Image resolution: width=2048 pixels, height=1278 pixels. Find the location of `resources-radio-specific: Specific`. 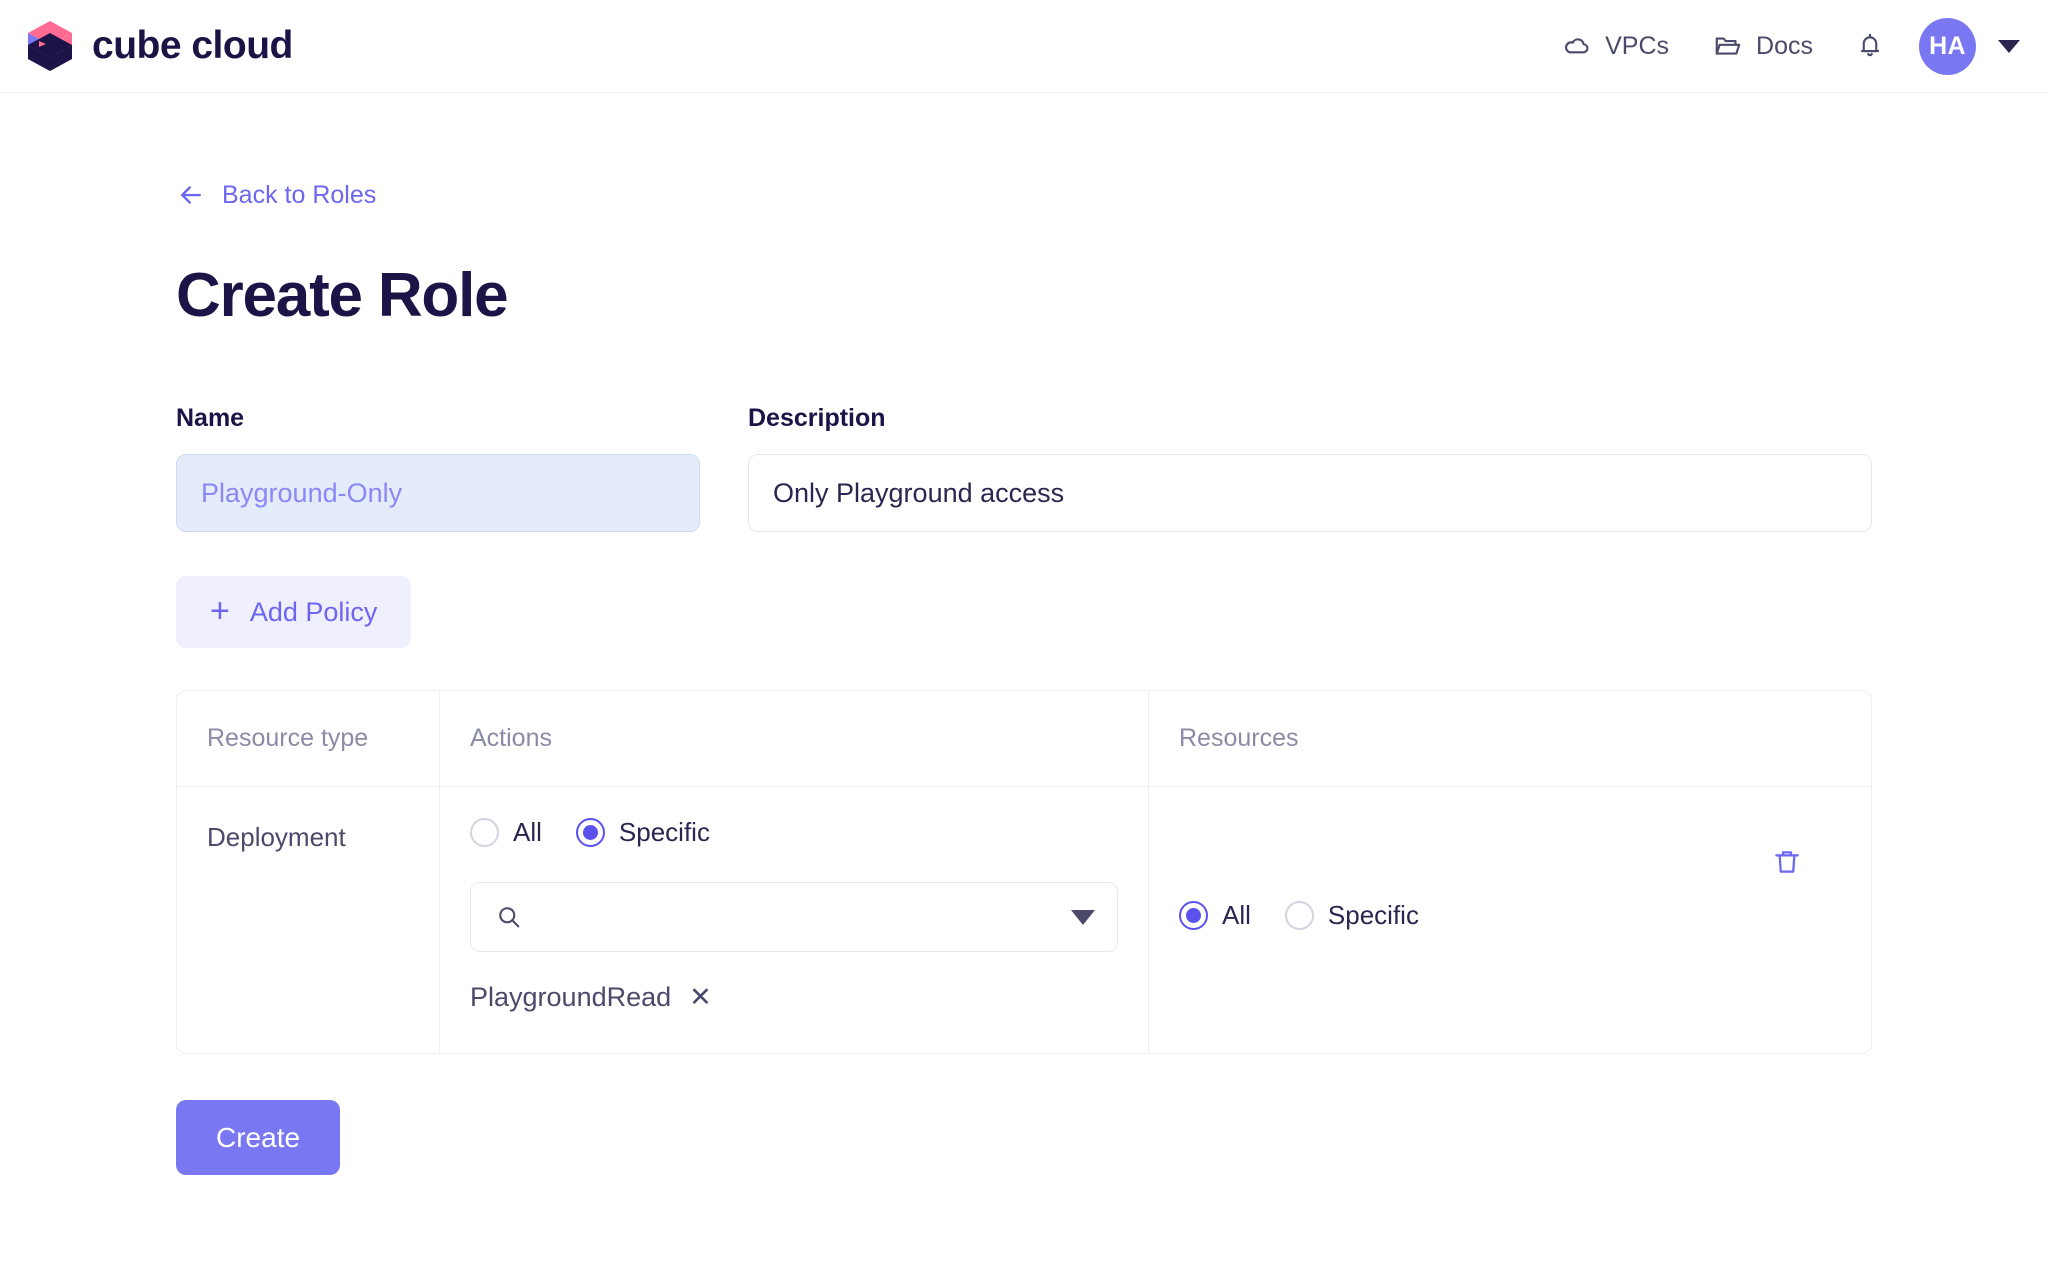

resources-radio-specific: Specific is located at coordinates (1351, 915).